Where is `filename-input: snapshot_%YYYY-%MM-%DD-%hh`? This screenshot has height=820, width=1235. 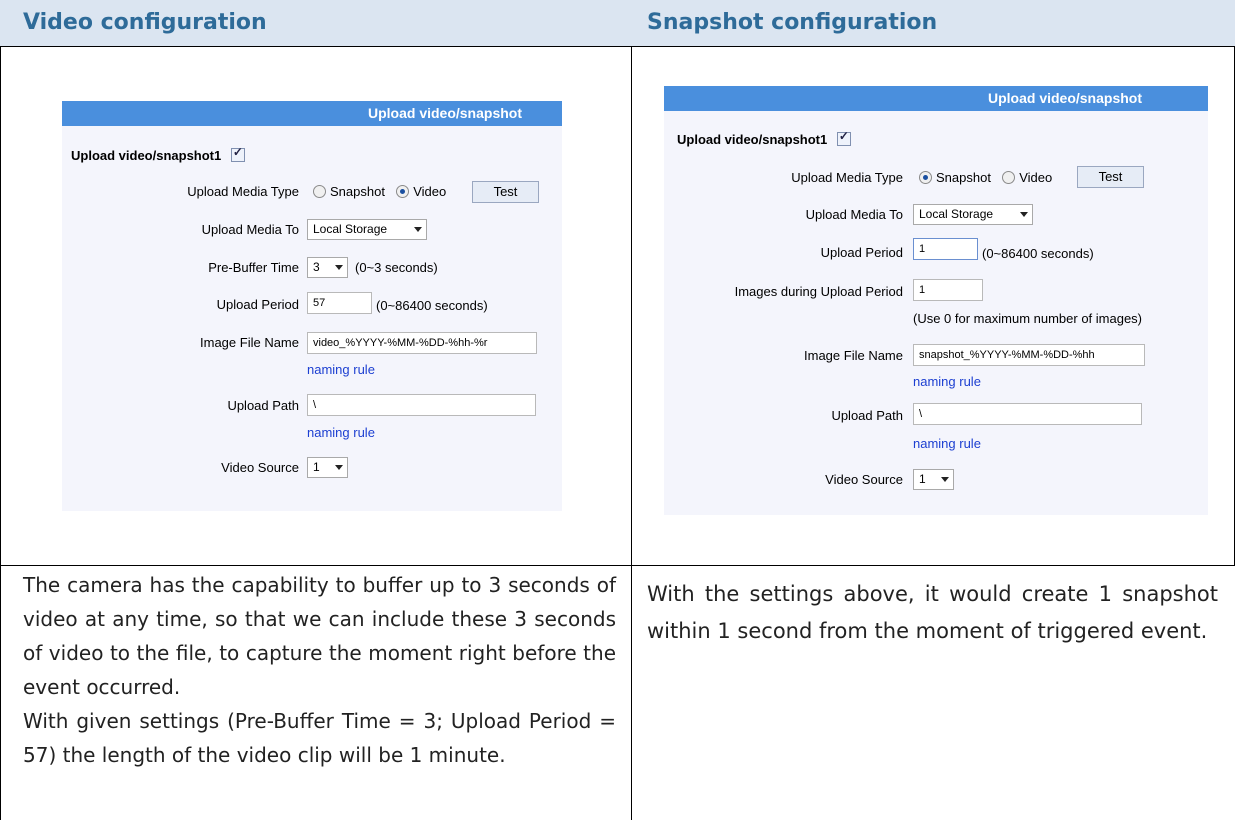
filename-input: snapshot_%YYYY-%MM-%DD-%hh is located at coordinates (1029, 355).